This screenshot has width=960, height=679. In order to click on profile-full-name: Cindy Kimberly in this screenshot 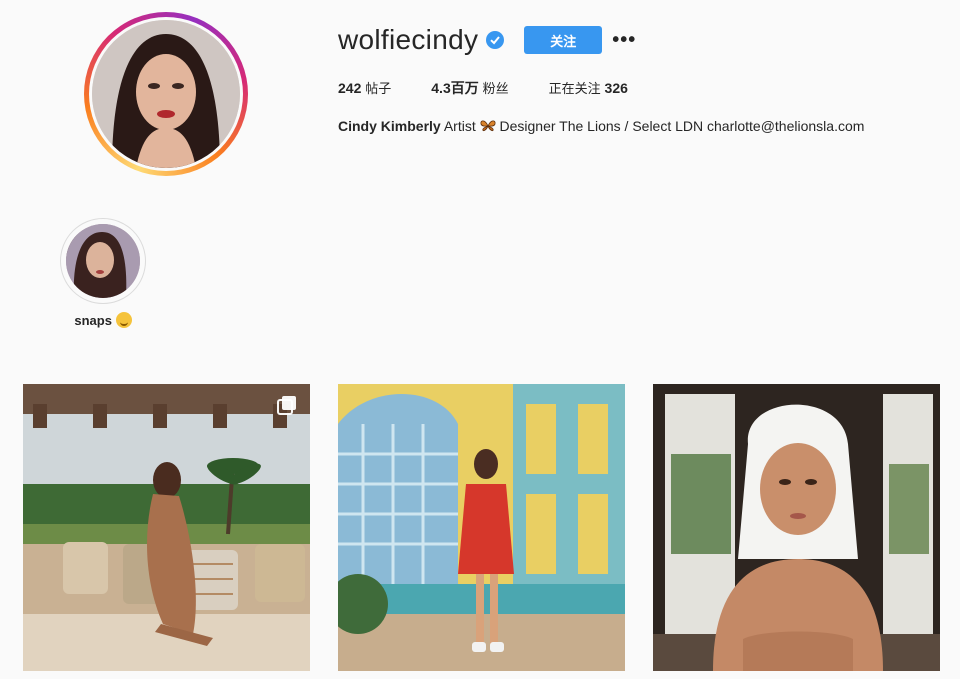, I will do `click(389, 126)`.